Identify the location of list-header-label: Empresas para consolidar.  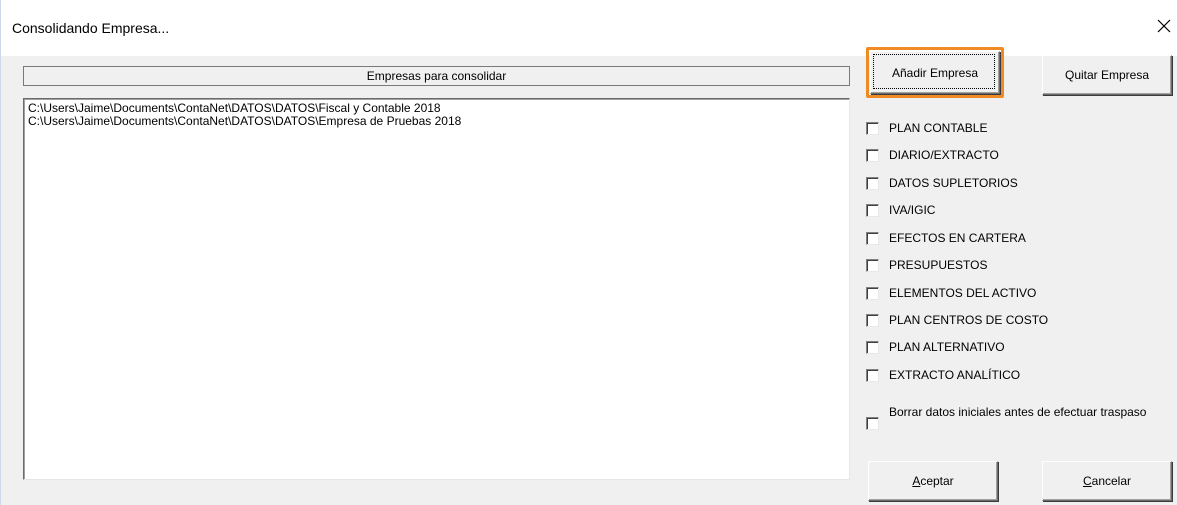
(436, 76).